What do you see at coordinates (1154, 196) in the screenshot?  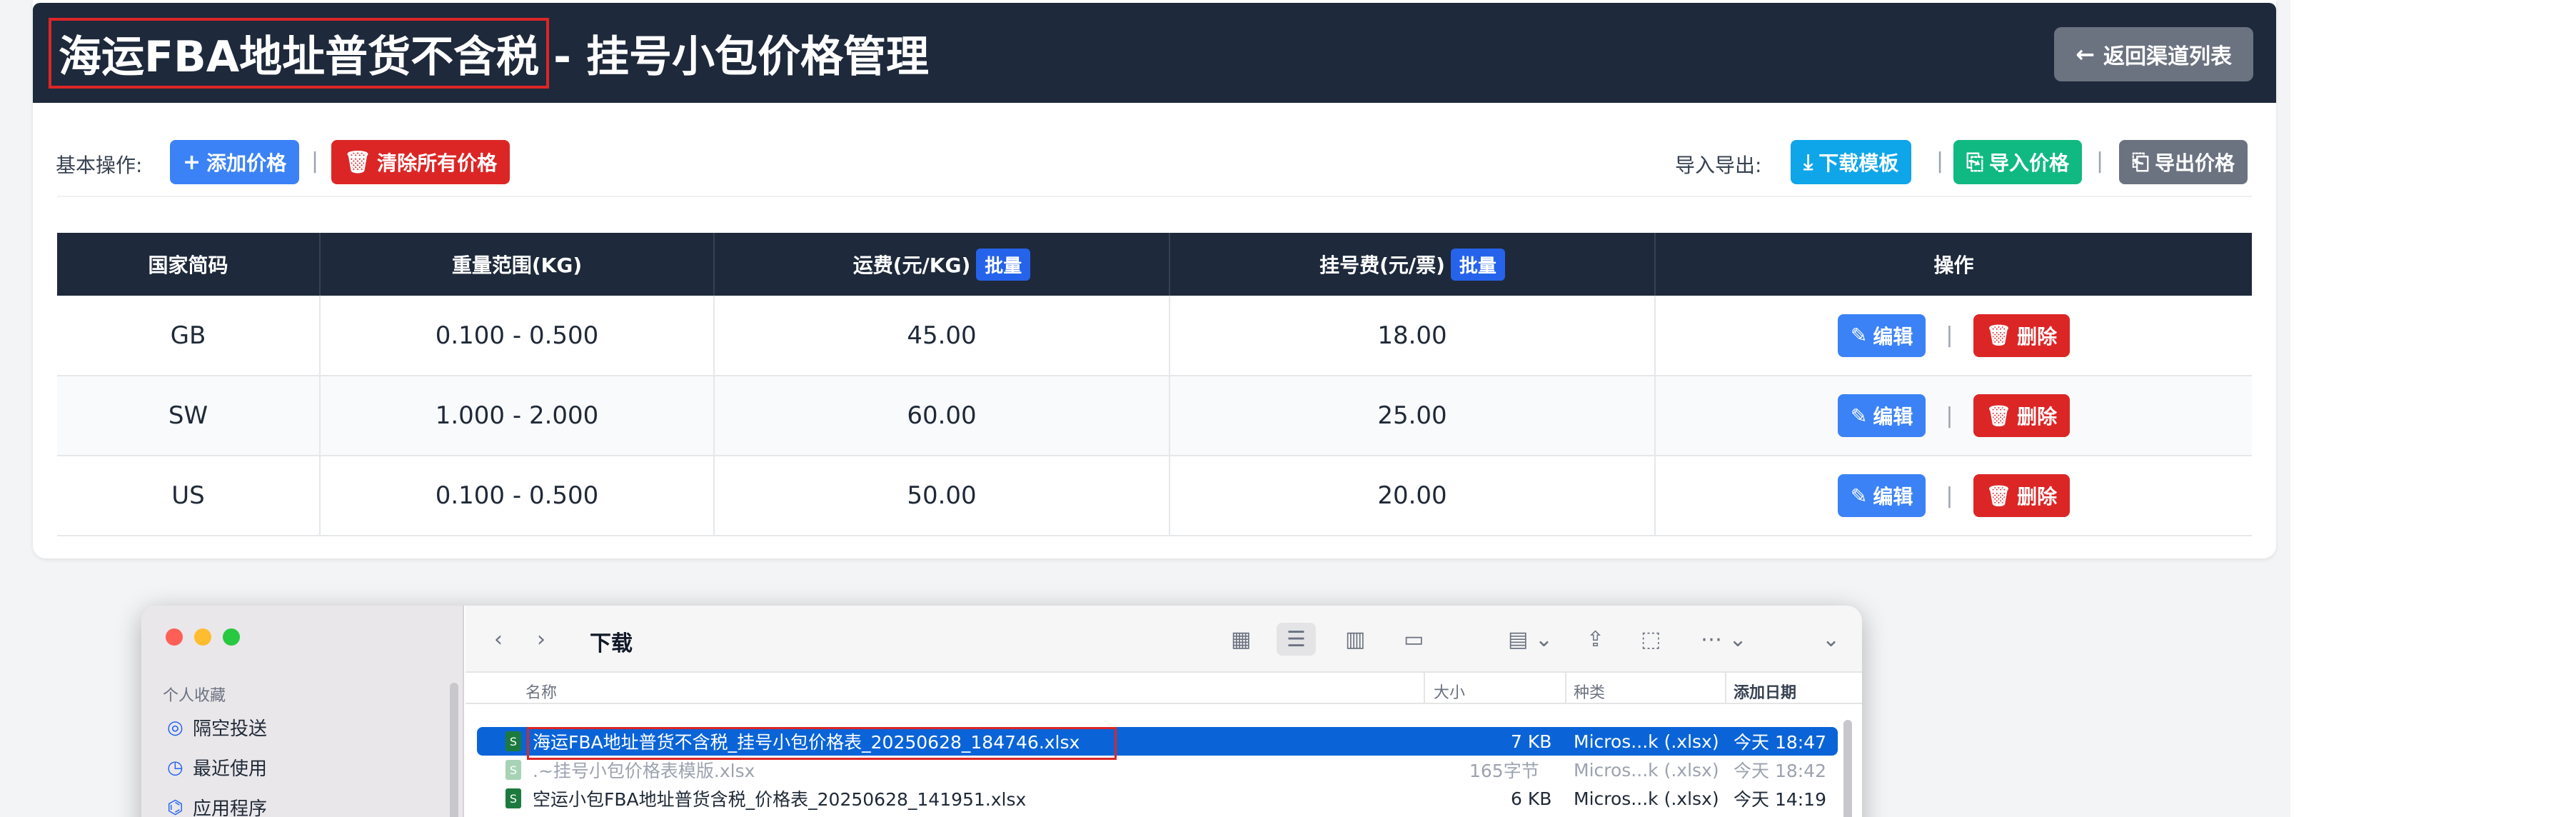 I see `ops-divider` at bounding box center [1154, 196].